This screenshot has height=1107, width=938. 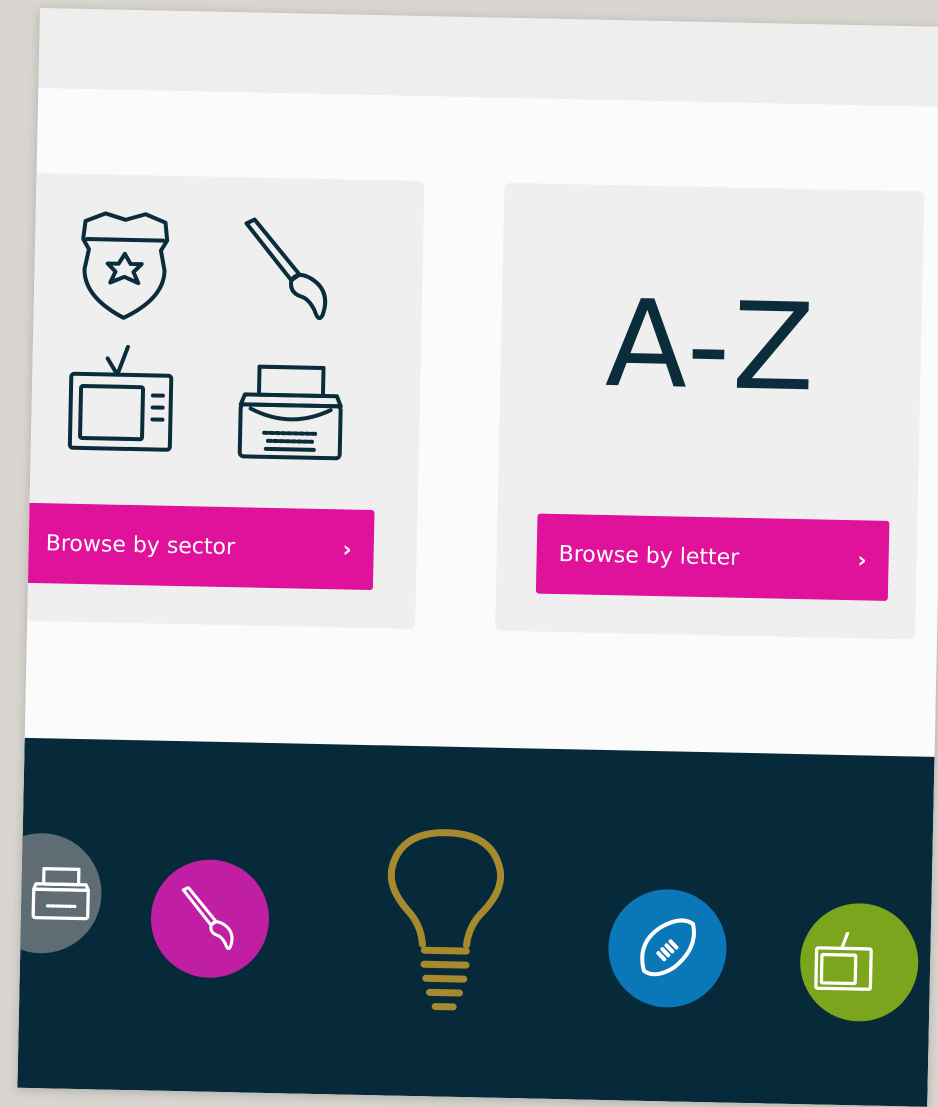 I want to click on browse-by-letter-label: Browse by letter, so click(x=649, y=556).